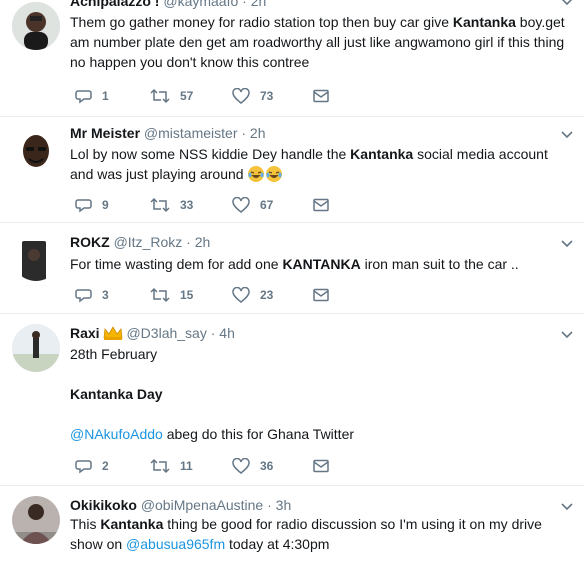 The image size is (584, 566). What do you see at coordinates (252, 205) in the screenshot?
I see `like-button: 67` at bounding box center [252, 205].